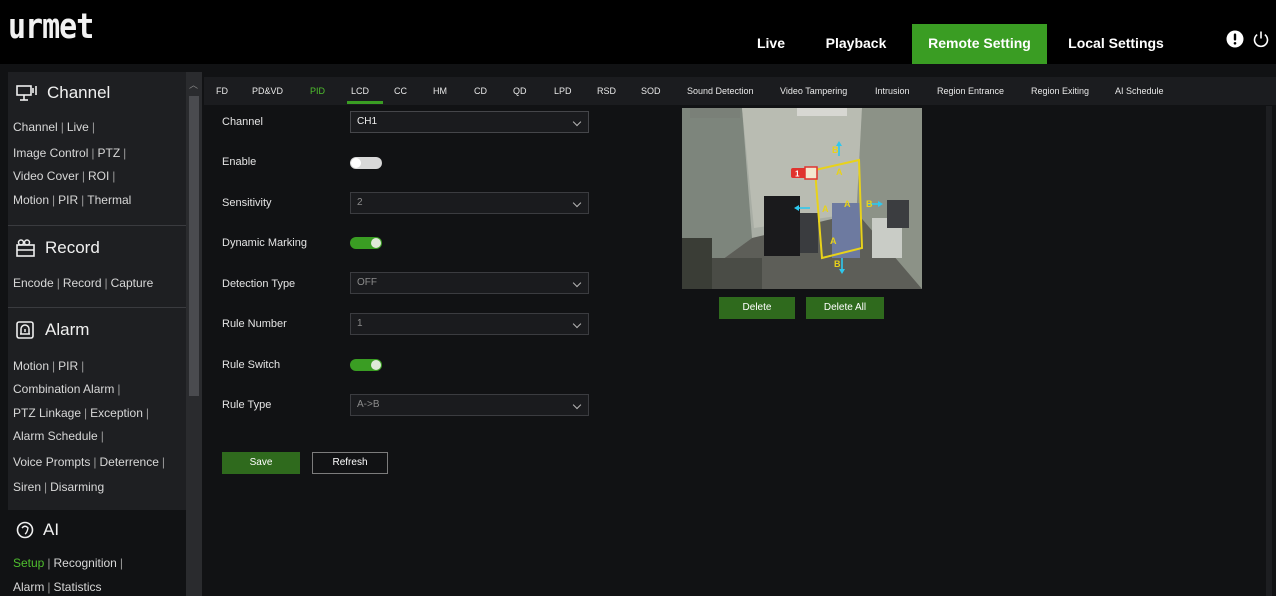 The image size is (1276, 600). Describe the element at coordinates (63, 389) in the screenshot. I see `sidebar-link-combination-alarm: Combination Alarm` at that location.